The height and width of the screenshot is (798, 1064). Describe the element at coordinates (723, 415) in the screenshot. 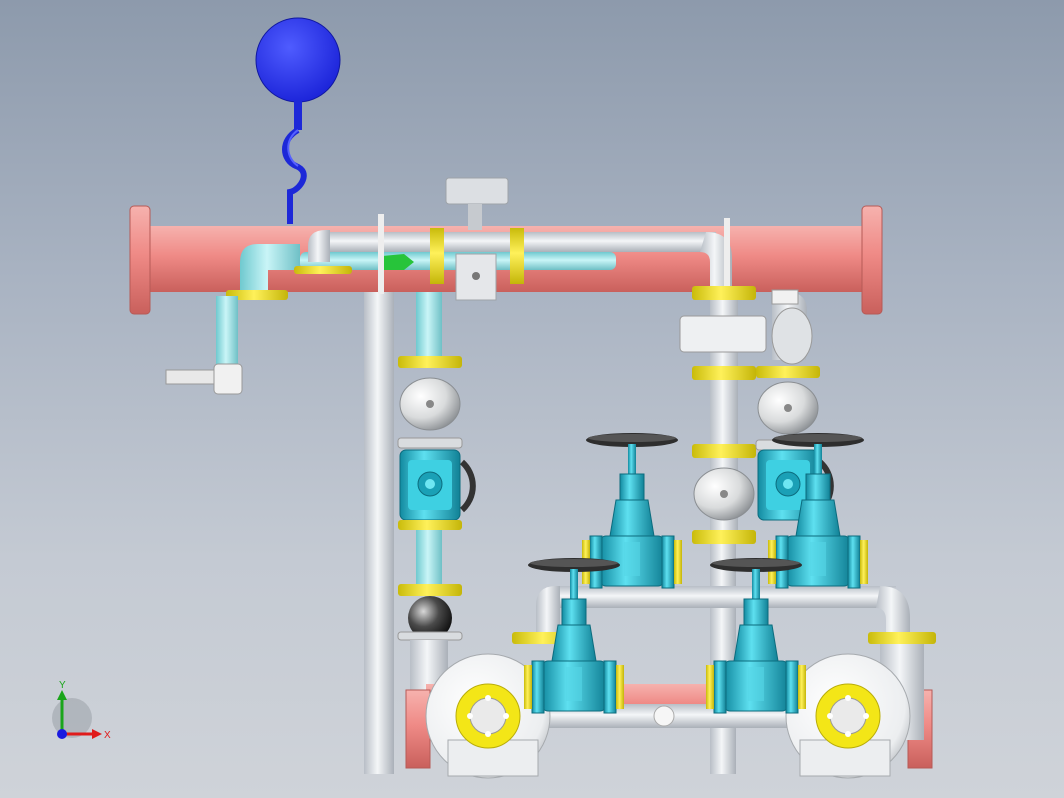

I see `middle-riser` at that location.